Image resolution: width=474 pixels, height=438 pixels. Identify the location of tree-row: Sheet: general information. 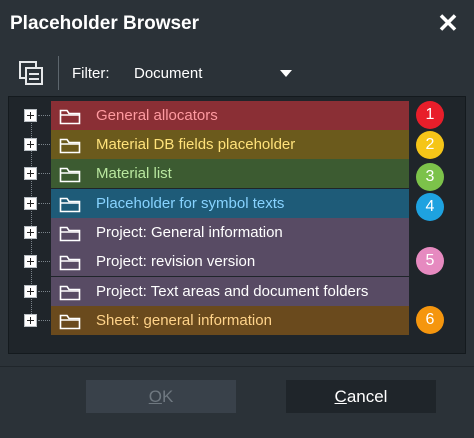
(237, 320).